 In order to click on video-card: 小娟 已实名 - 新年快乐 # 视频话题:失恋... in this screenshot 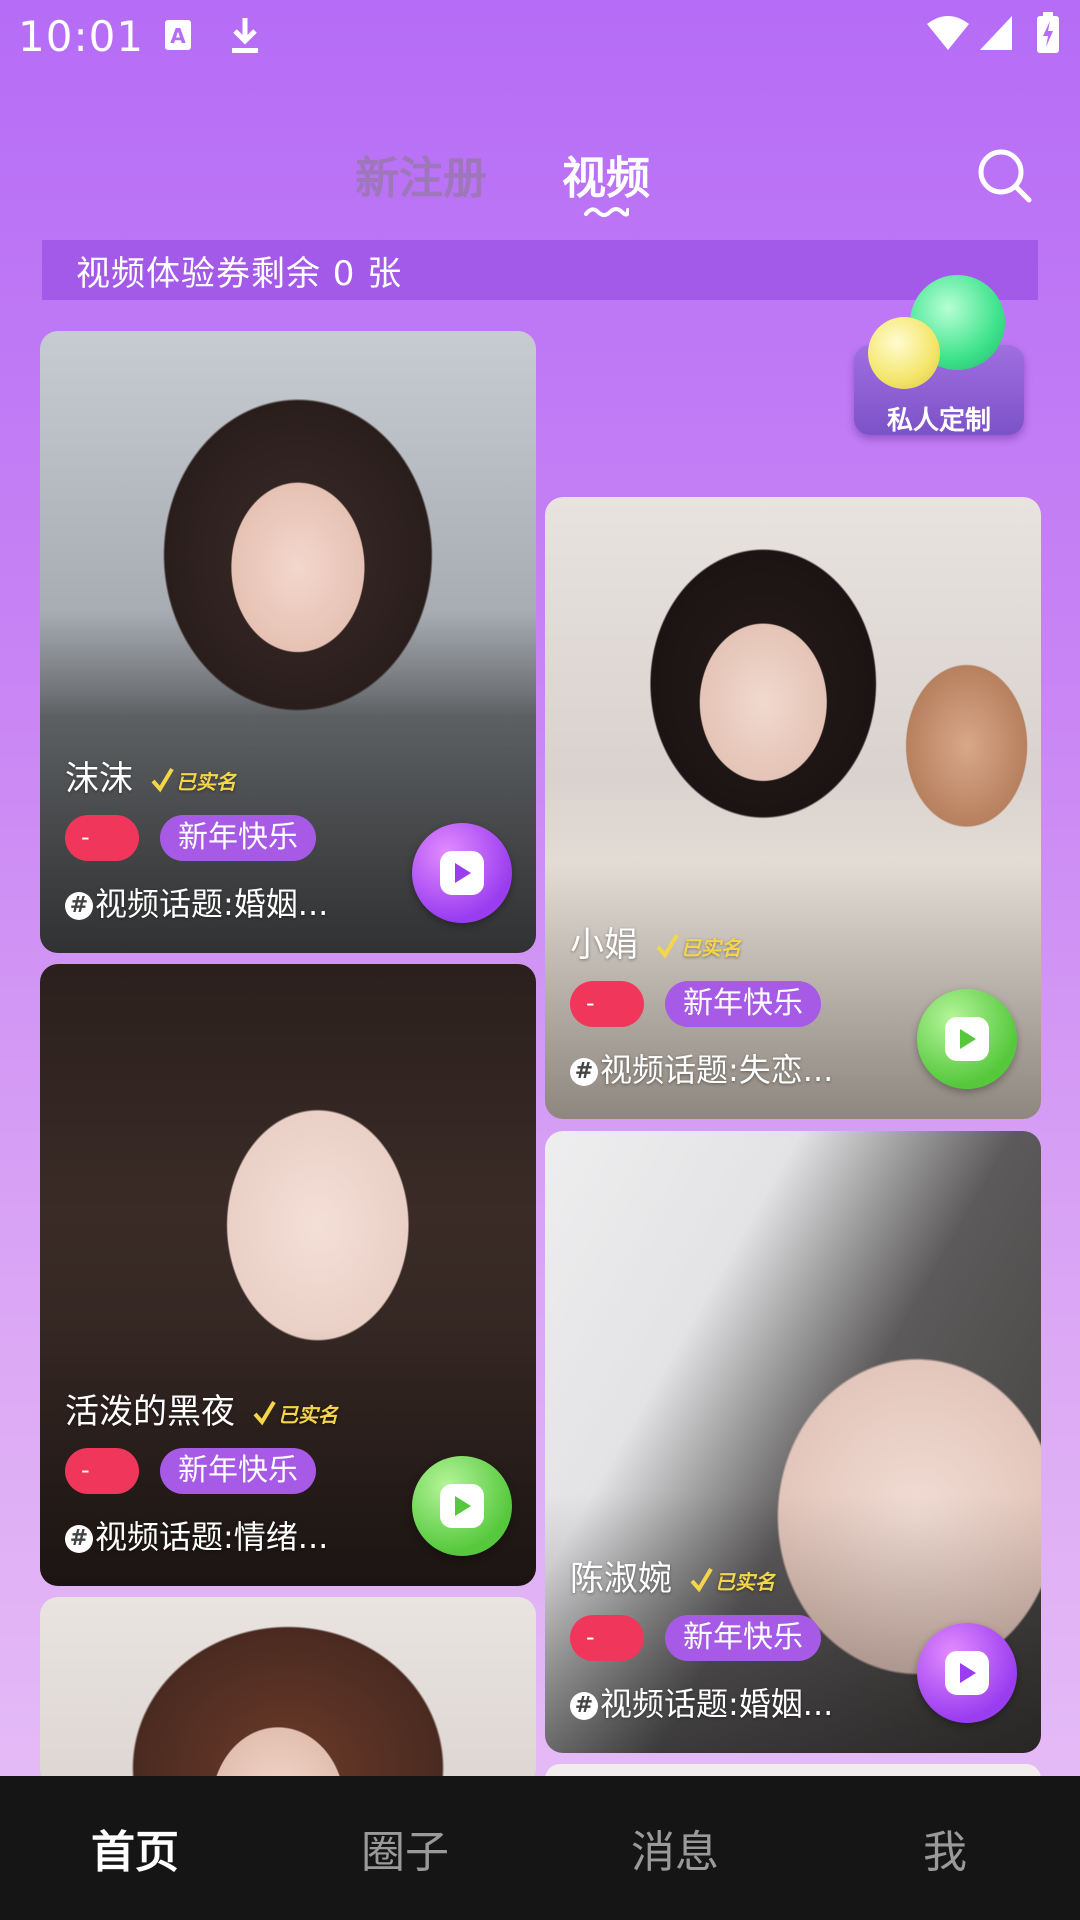, I will do `click(793, 808)`.